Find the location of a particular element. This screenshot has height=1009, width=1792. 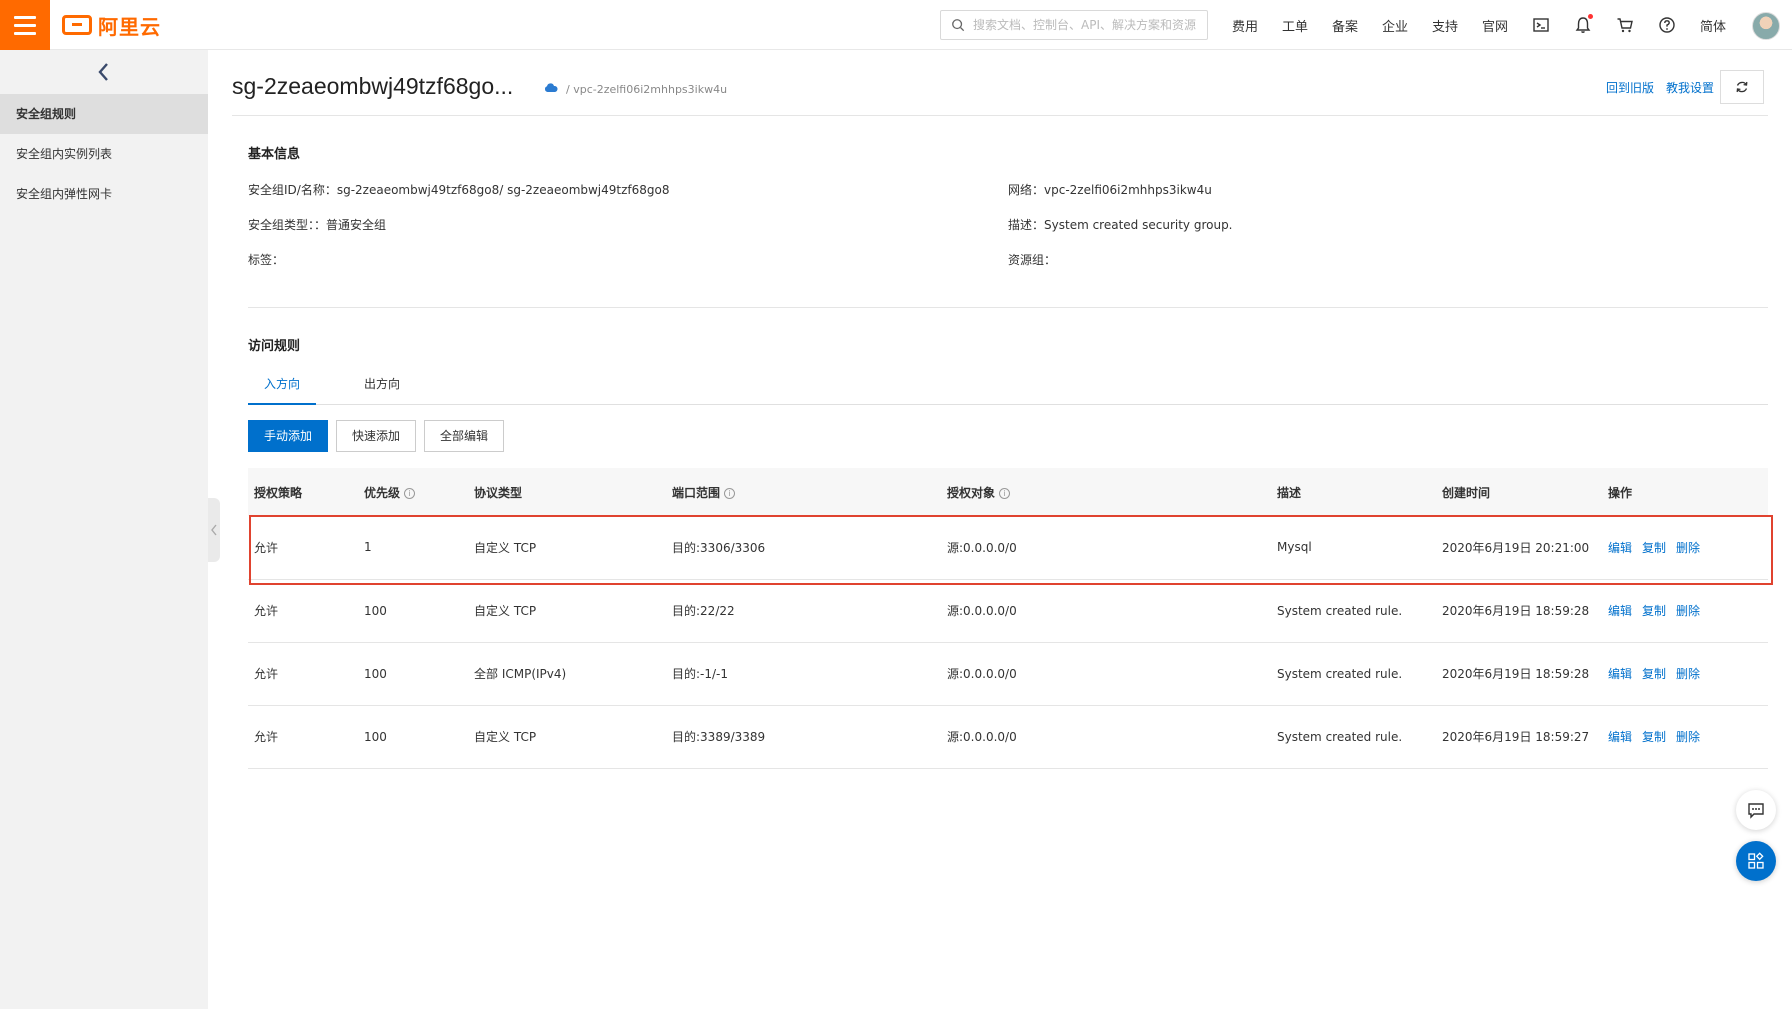

sidebar-toggle-handle is located at coordinates (214, 530).